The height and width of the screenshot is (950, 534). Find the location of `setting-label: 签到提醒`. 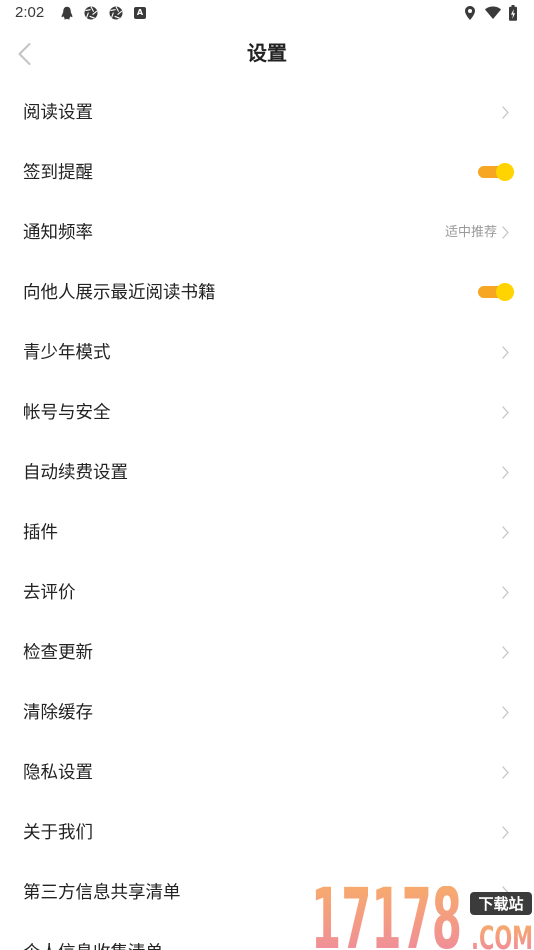

setting-label: 签到提醒 is located at coordinates (58, 172).